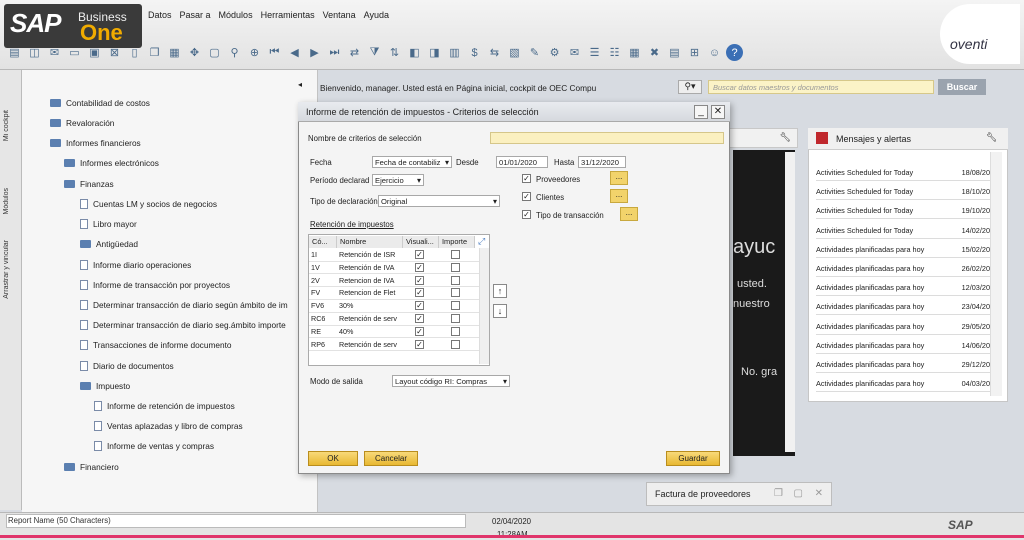 The width and height of the screenshot is (1024, 540). What do you see at coordinates (111, 163) in the screenshot?
I see `nav-item: Informes electrónicos` at bounding box center [111, 163].